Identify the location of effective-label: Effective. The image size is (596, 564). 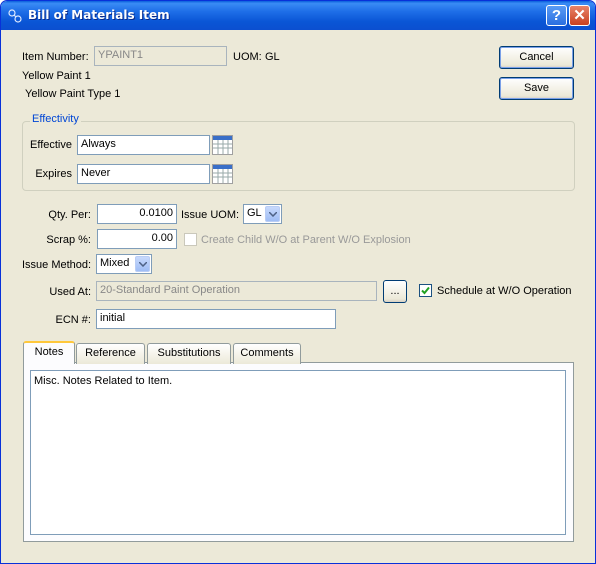
(51, 145).